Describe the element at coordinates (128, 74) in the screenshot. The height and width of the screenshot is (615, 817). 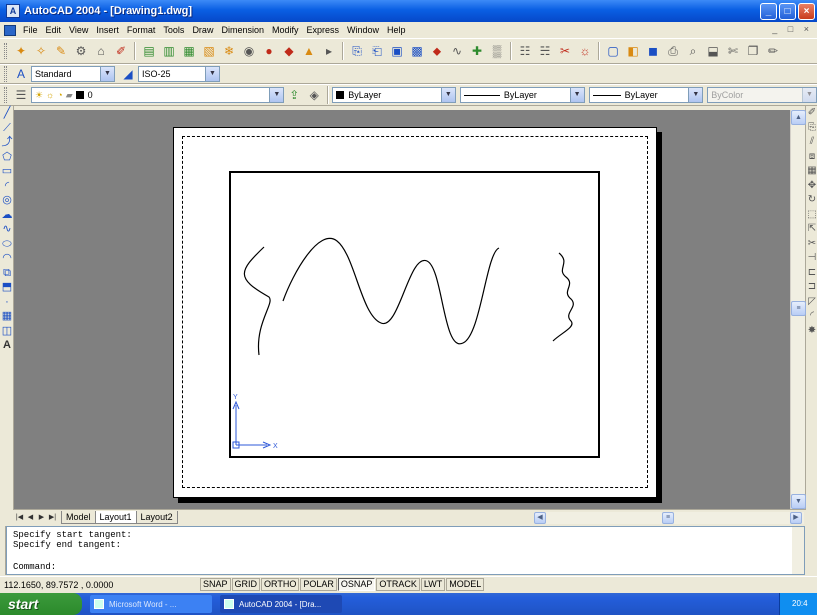
I see `dimension-style-icon: ◢` at that location.